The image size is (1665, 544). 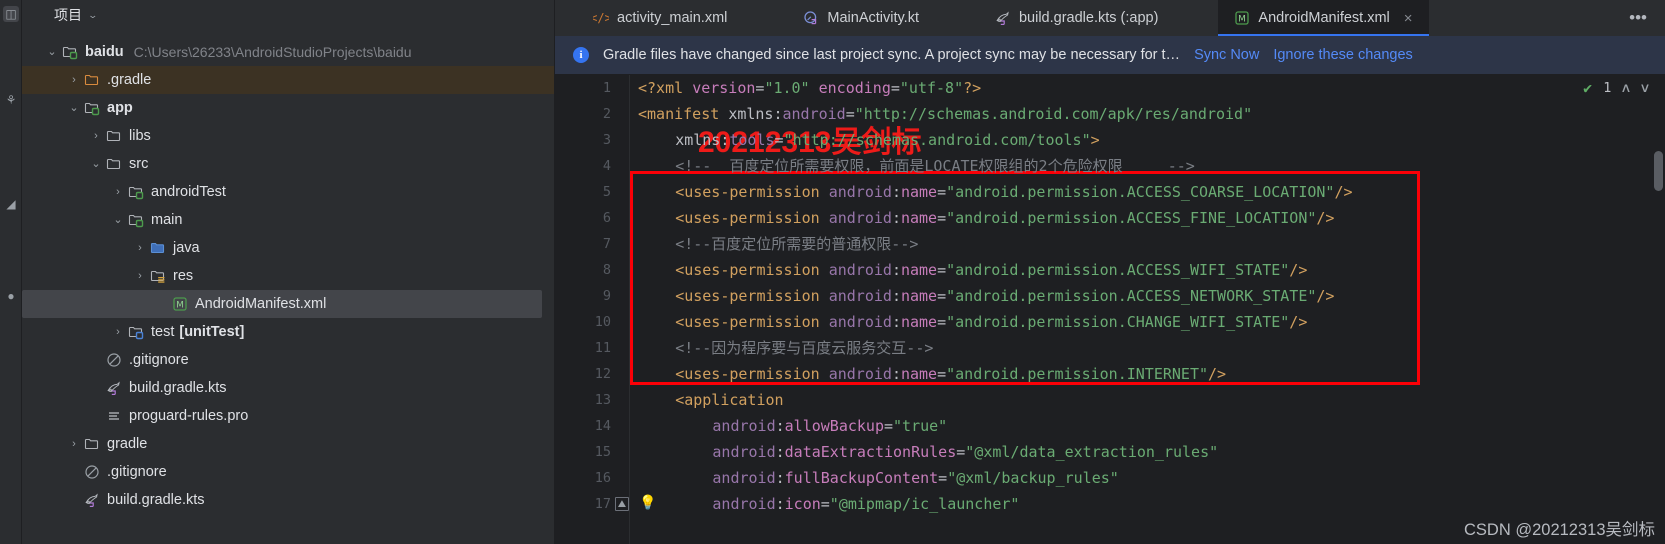 I want to click on editor-tab-label: activity_main.xml, so click(x=672, y=18).